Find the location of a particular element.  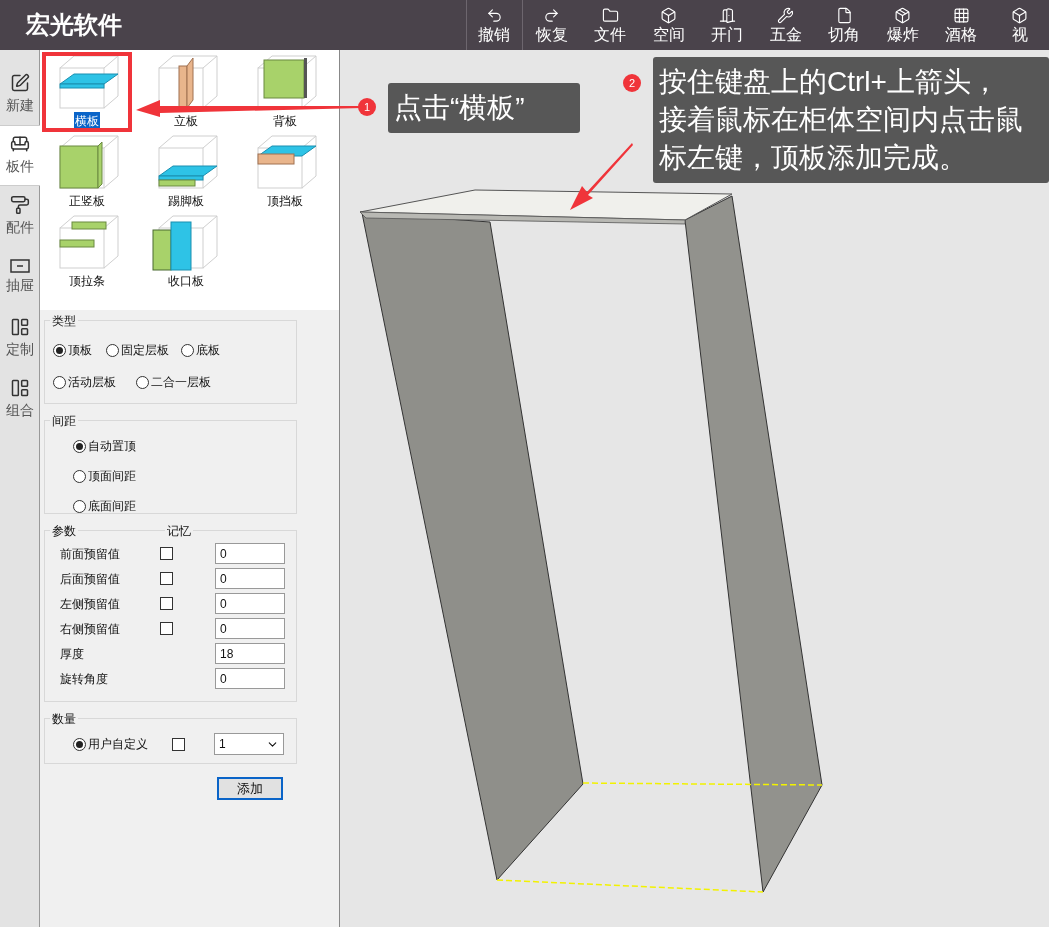

radio-option: 顶板 is located at coordinates (72, 350).